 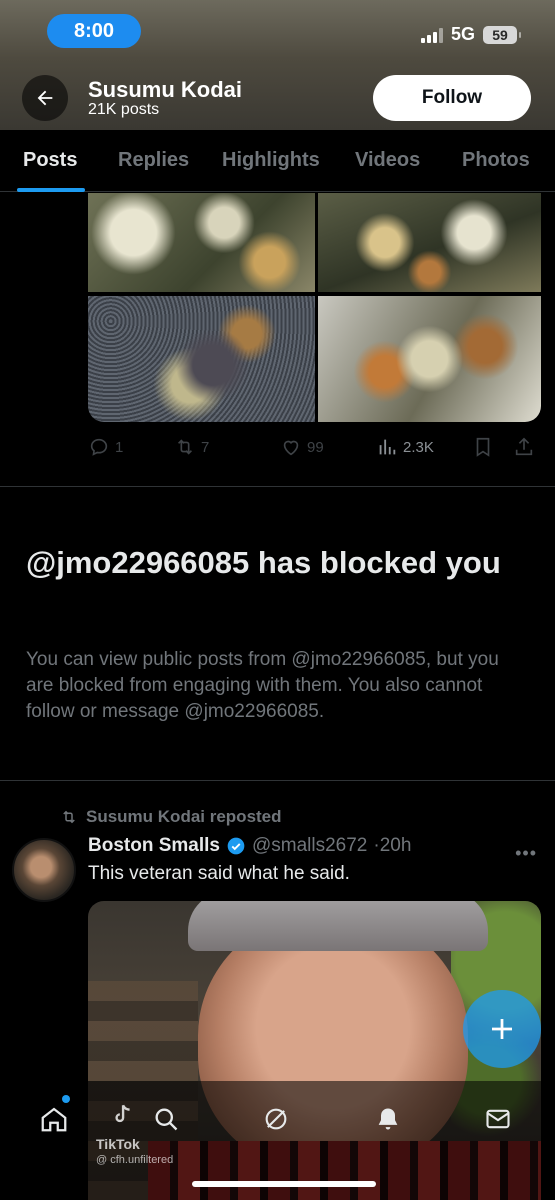 I want to click on reply-button: 1, so click(x=105, y=447).